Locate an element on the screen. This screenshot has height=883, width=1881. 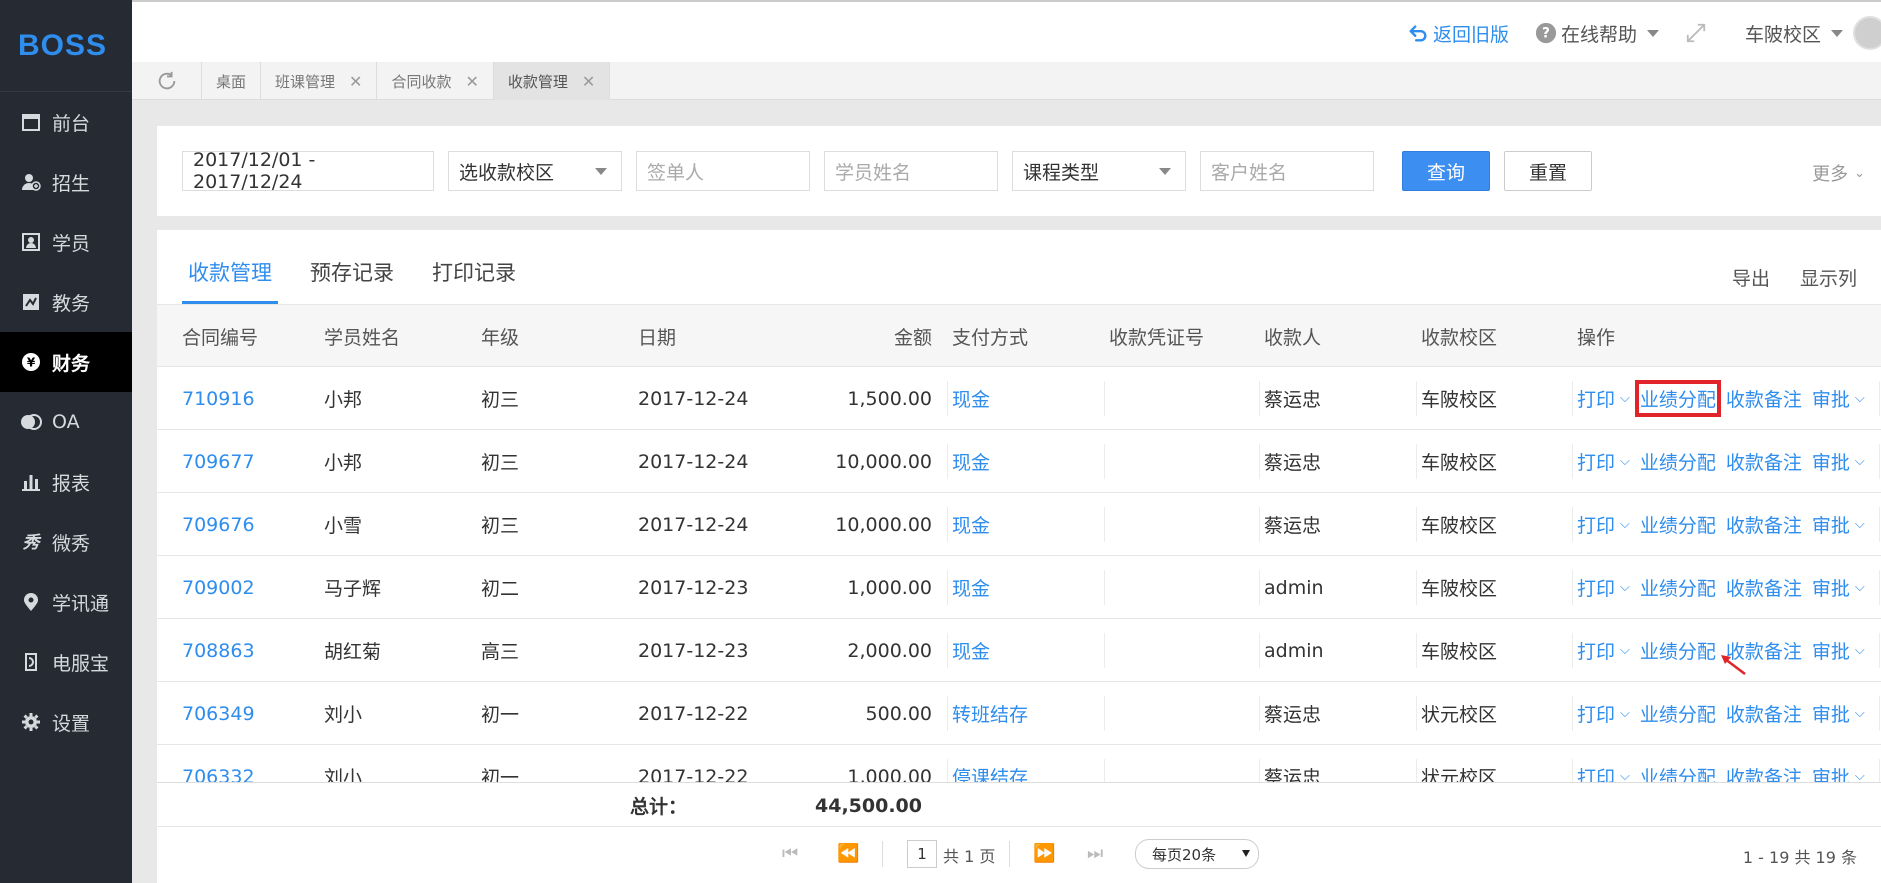
cell-contract-no: 710916 is located at coordinates (218, 398).